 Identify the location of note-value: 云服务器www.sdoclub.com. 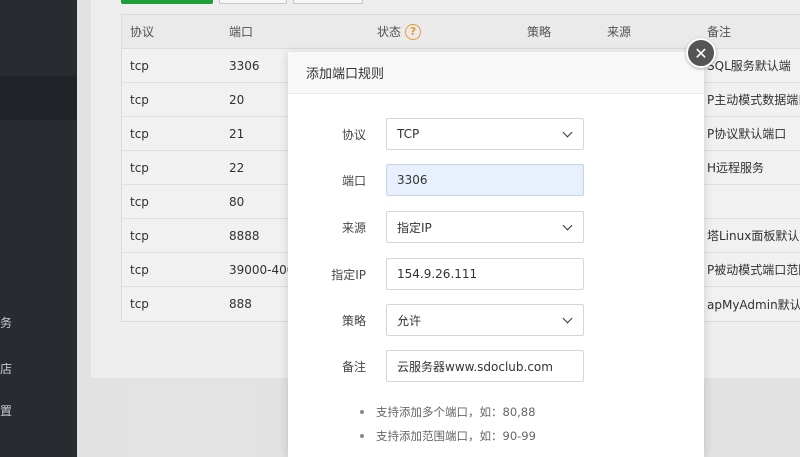
(475, 366).